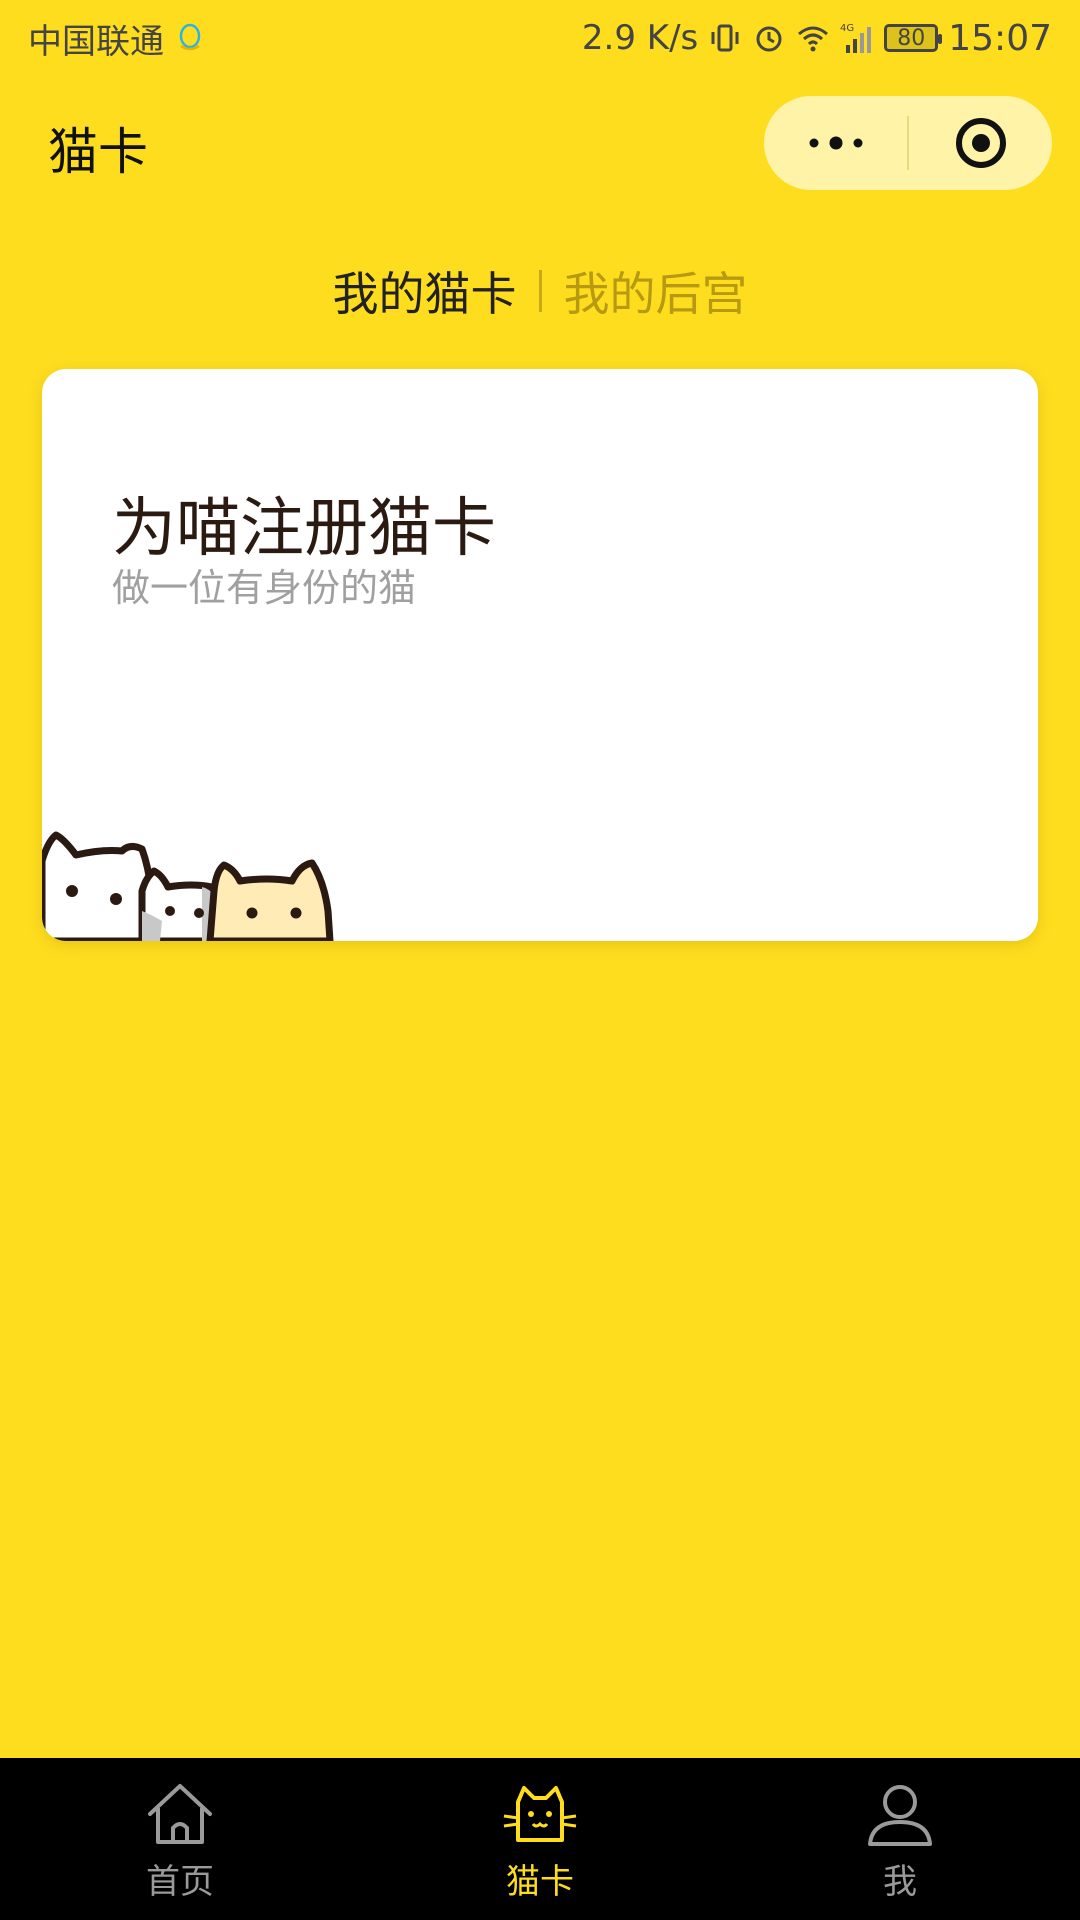 Image resolution: width=1080 pixels, height=1920 pixels. What do you see at coordinates (856, 38) in the screenshot?
I see `signal-4g-icon: 4G` at bounding box center [856, 38].